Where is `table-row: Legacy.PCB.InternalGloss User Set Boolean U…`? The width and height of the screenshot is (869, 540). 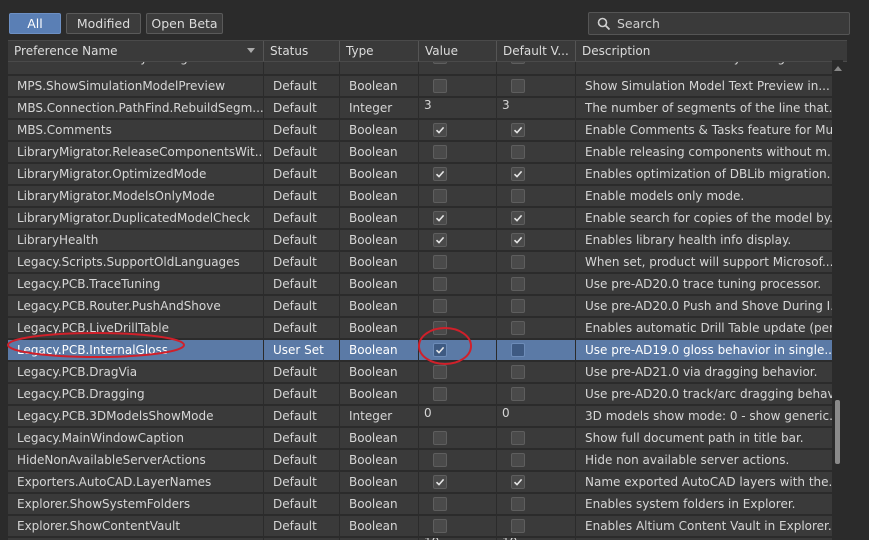
table-row: Legacy.PCB.InternalGloss User Set Boolean U… is located at coordinates (421, 351).